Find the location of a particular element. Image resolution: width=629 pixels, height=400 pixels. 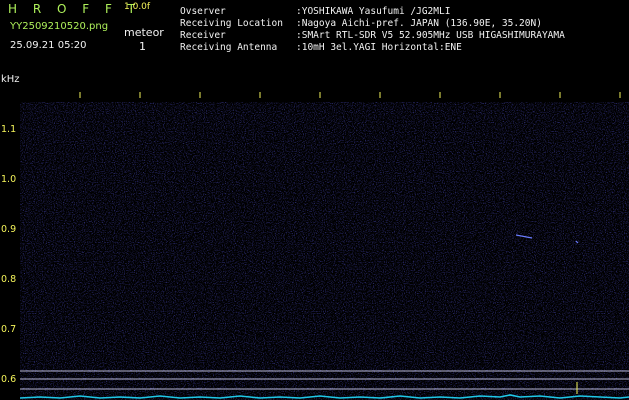

info-key: Receiver is located at coordinates (203, 35).